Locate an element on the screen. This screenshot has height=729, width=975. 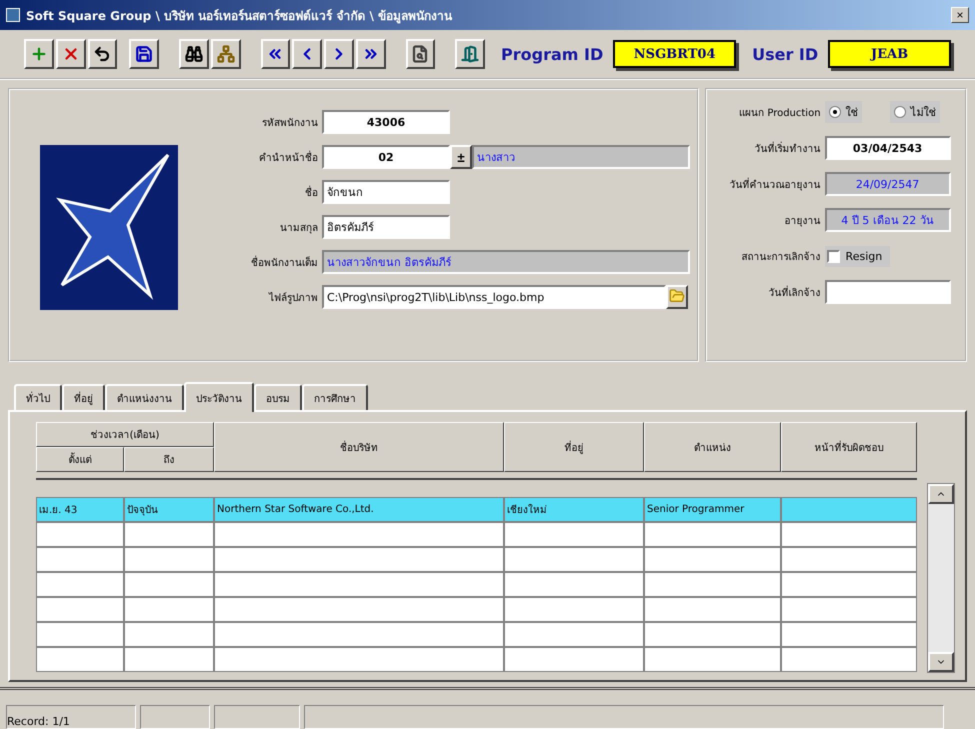
close-button is located at coordinates (71, 54).